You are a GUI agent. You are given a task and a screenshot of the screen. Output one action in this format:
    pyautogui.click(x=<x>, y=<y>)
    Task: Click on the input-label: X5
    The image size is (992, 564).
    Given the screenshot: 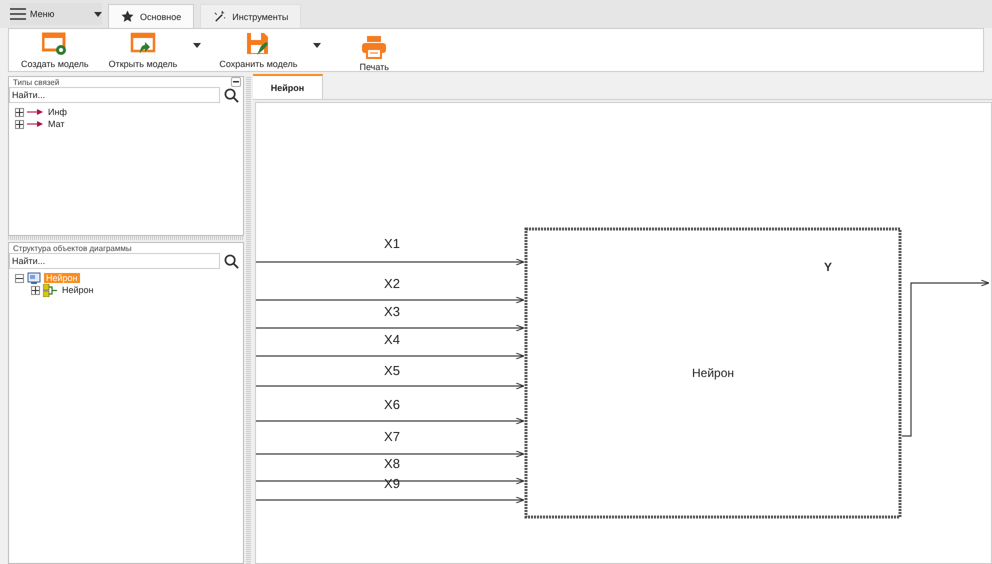 What is the action you would take?
    pyautogui.click(x=392, y=370)
    